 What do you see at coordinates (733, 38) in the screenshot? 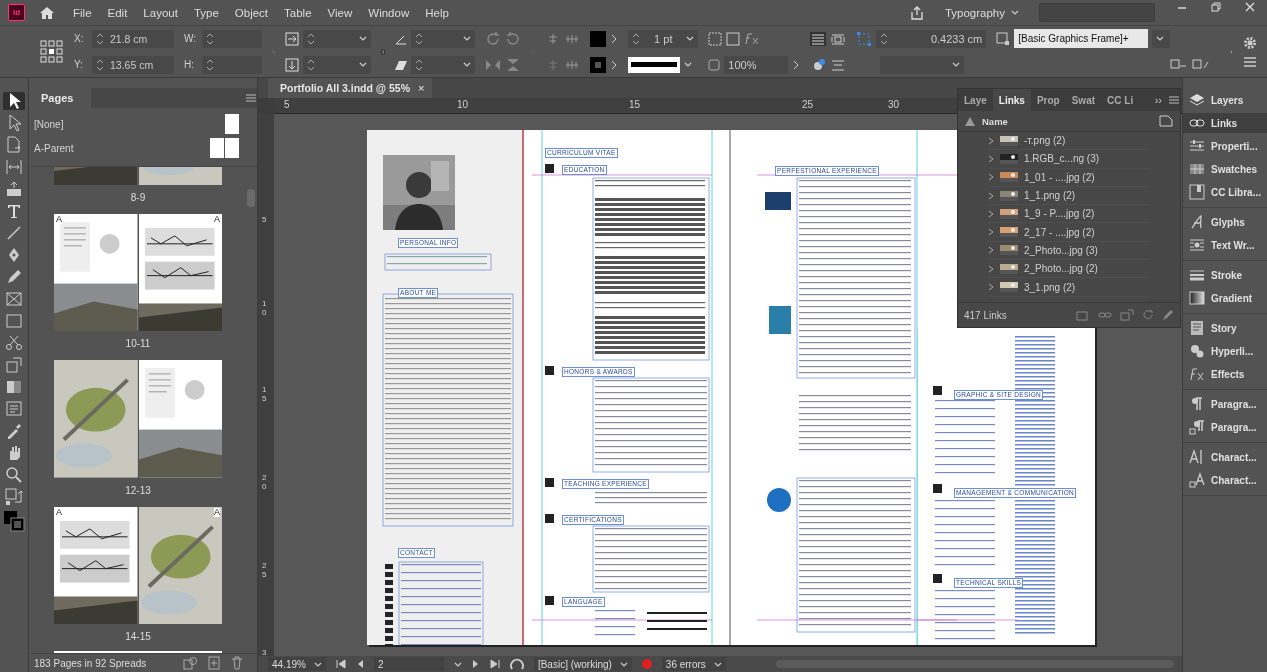
I see `frame-icon` at bounding box center [733, 38].